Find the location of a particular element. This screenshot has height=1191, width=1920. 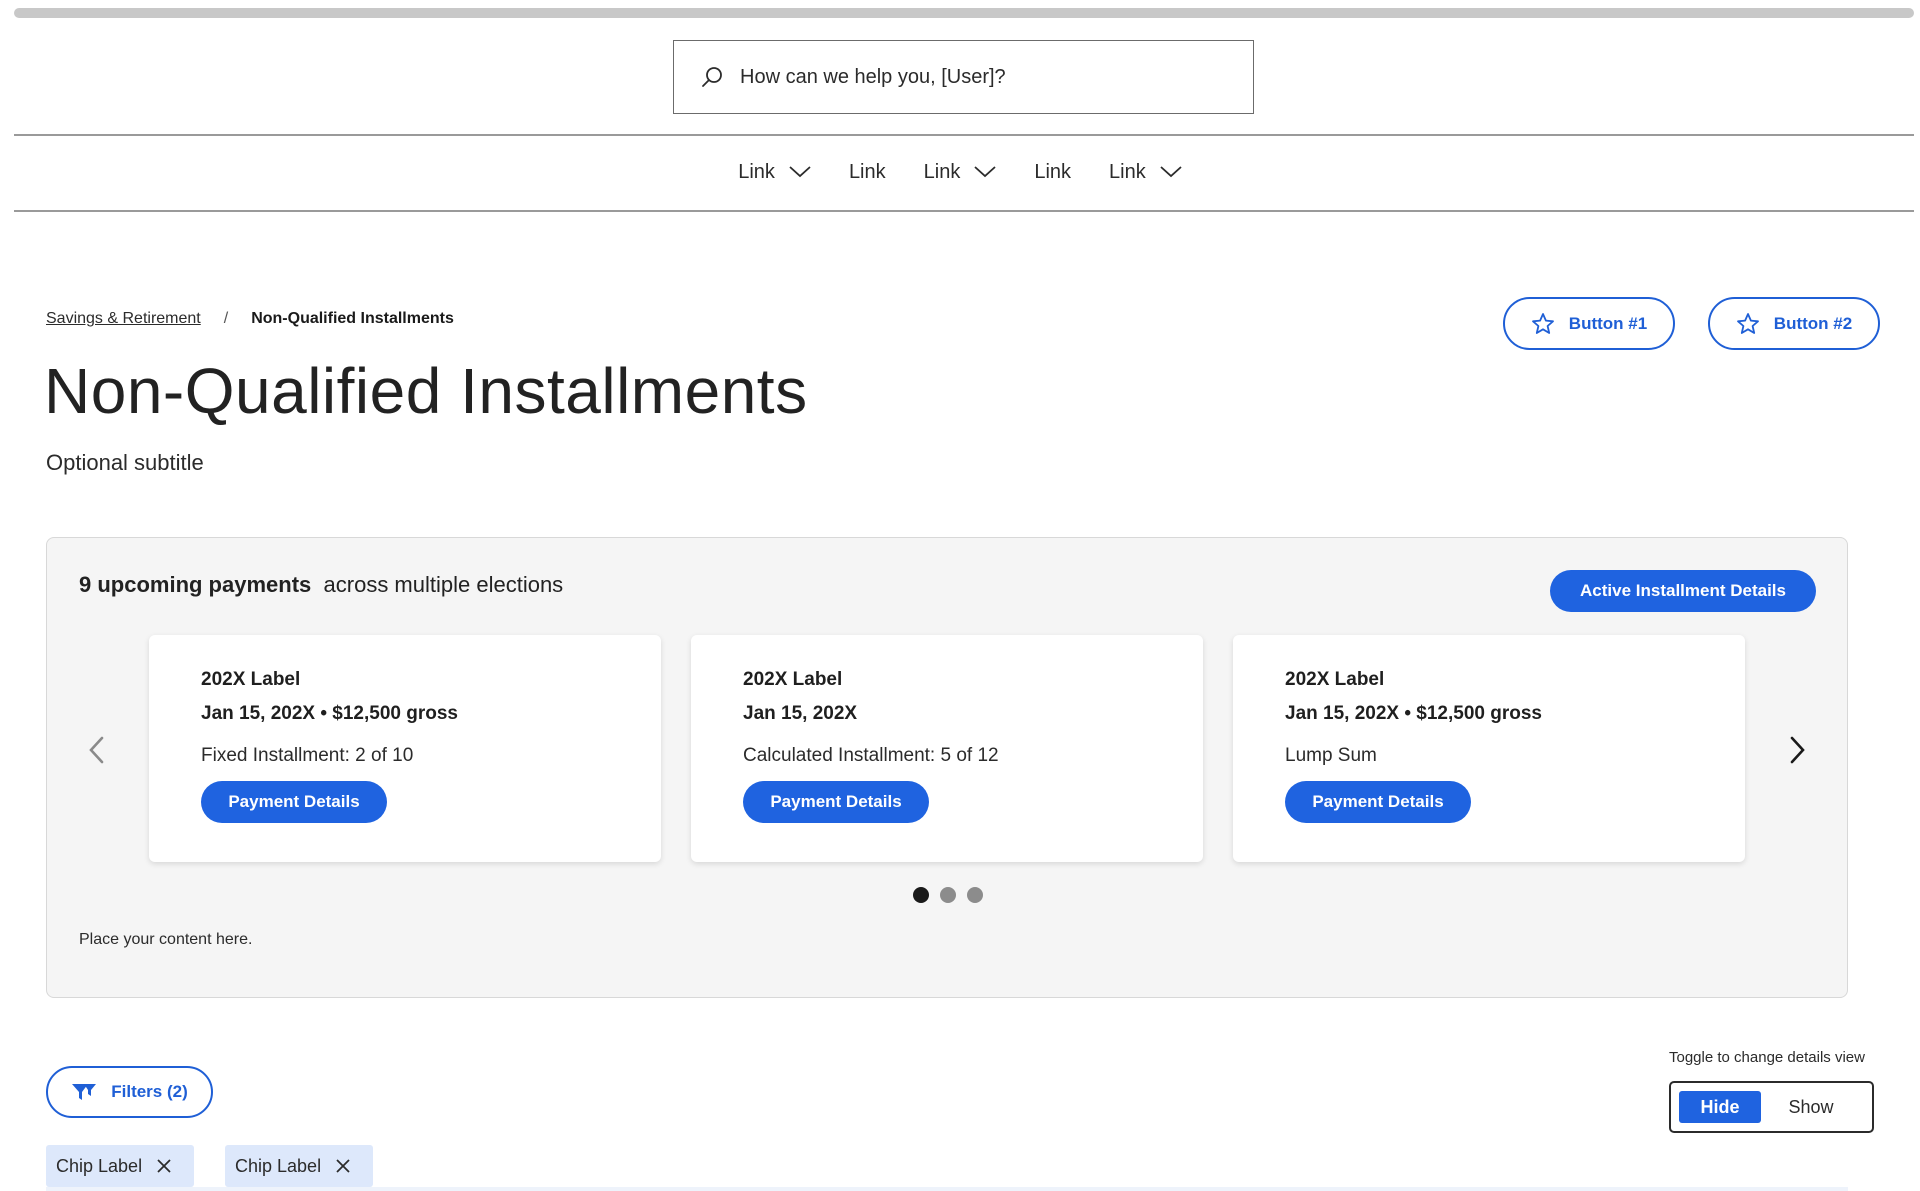

main-nav: Link Link Link Link Link is located at coordinates (960, 172).